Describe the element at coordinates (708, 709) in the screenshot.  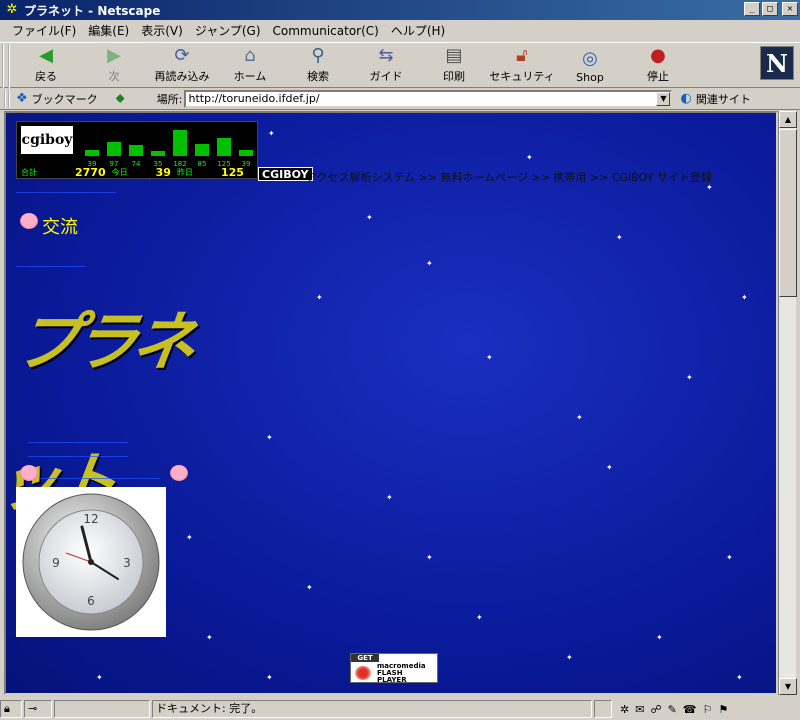
I see `dial-icon: ⚐` at that location.